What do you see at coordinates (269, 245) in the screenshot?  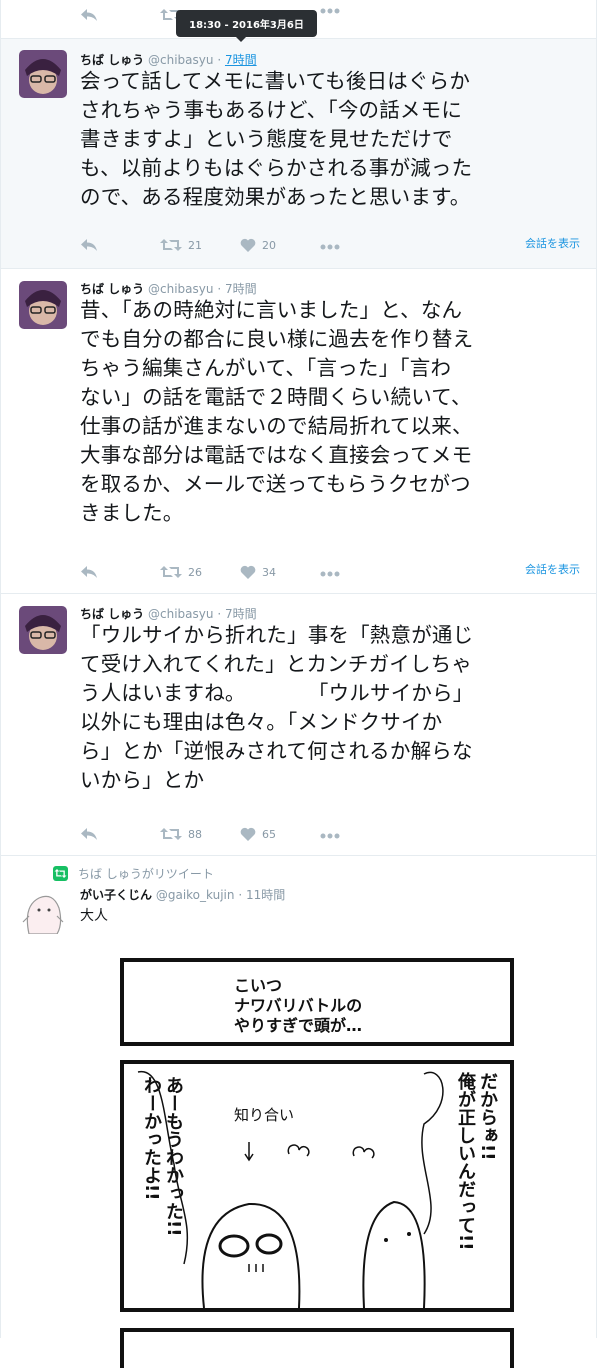 I see `like-count: 20` at bounding box center [269, 245].